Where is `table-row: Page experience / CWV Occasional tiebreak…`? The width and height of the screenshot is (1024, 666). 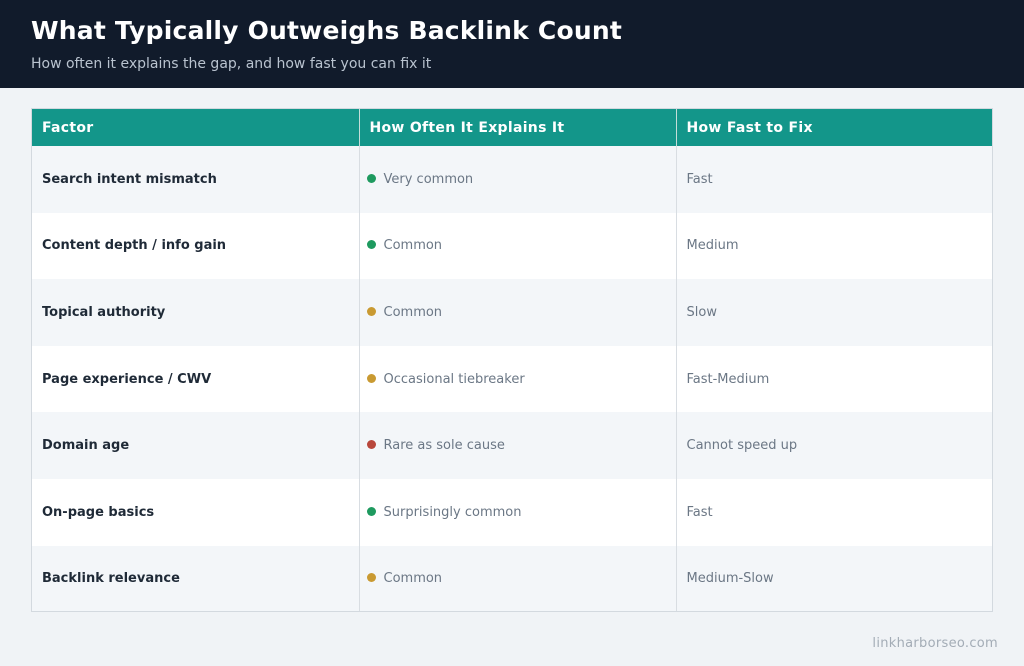 table-row: Page experience / CWV Occasional tiebreak… is located at coordinates (512, 379).